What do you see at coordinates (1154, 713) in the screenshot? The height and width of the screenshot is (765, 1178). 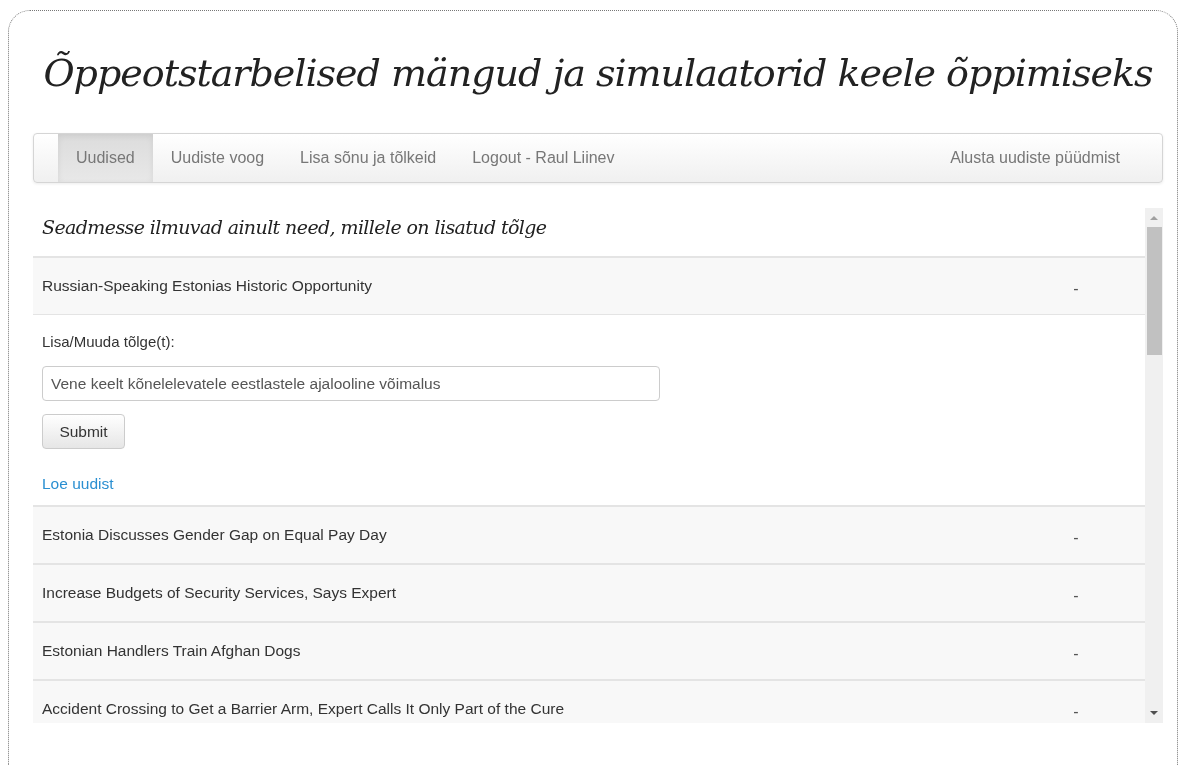 I see `scroll-down-icon` at bounding box center [1154, 713].